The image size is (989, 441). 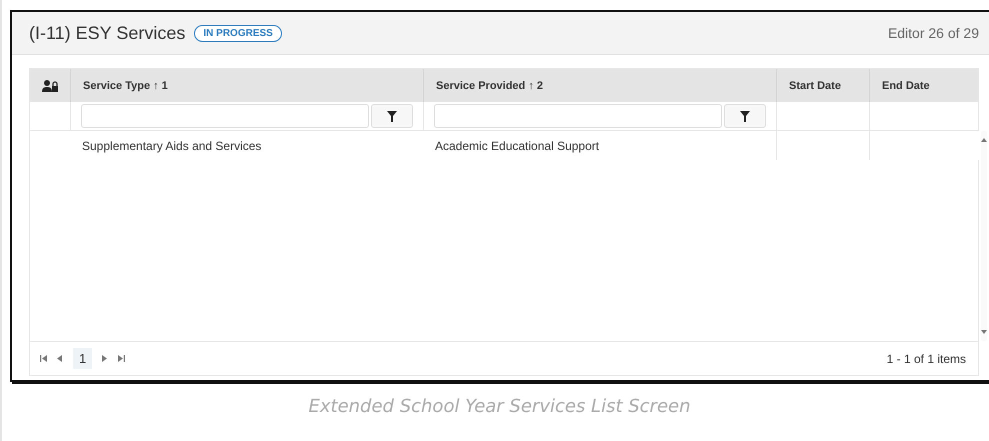 I want to click on item-count: 1 - 1 of 1 items, so click(x=926, y=359).